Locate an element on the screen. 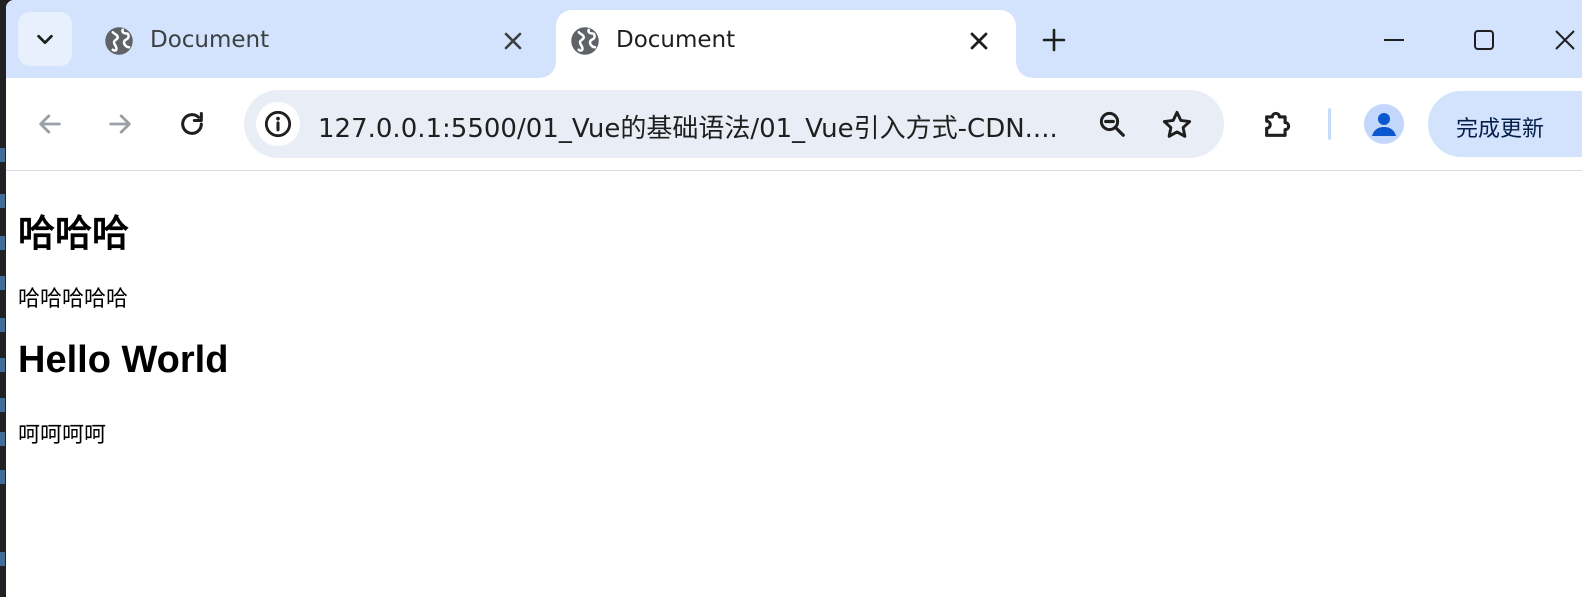  forward-button is located at coordinates (120, 124).